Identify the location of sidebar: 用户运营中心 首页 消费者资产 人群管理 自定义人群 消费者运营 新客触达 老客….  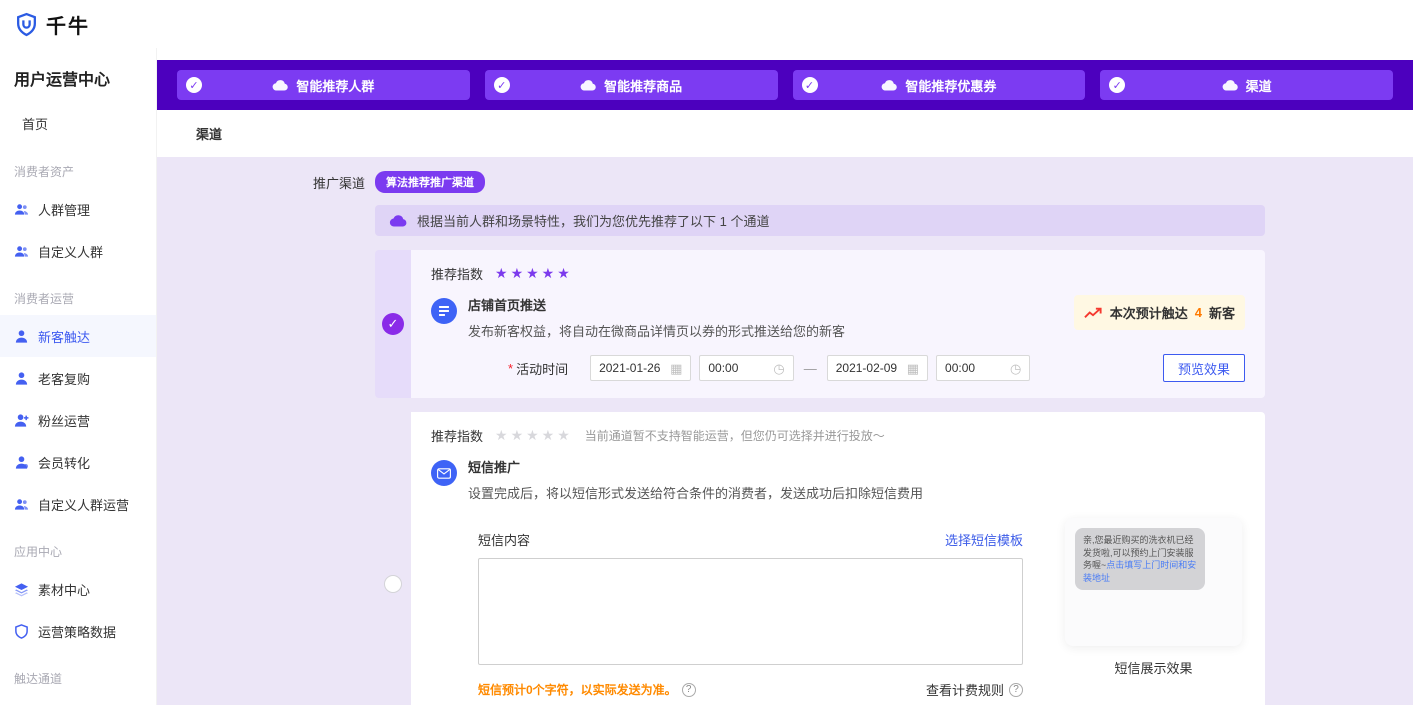
(78, 376).